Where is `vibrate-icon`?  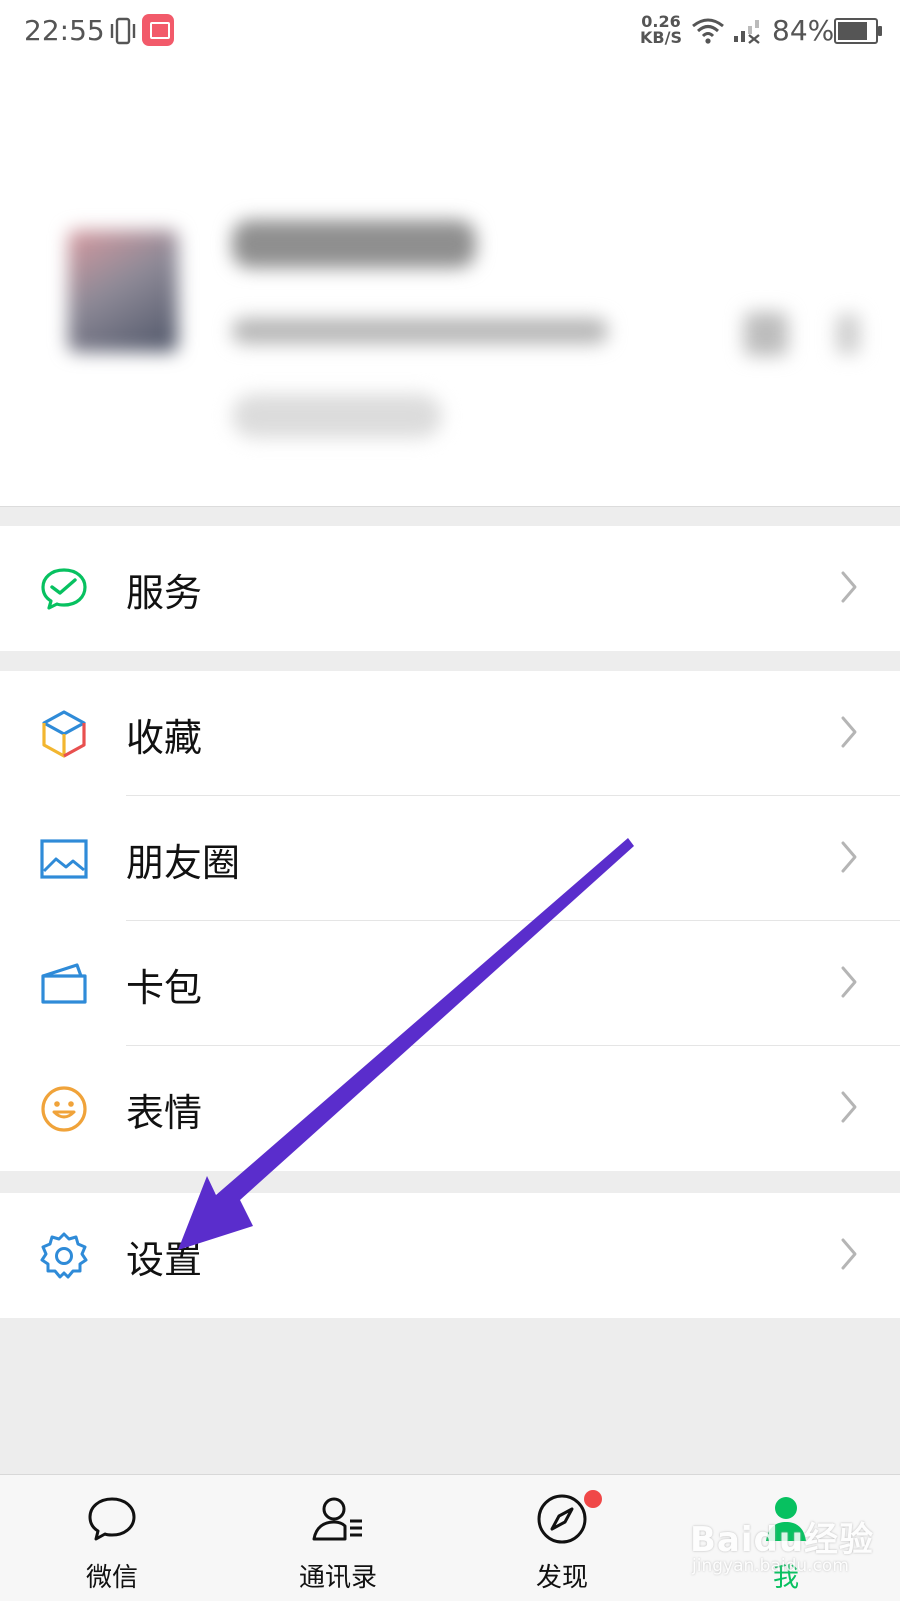
vibrate-icon is located at coordinates (123, 31).